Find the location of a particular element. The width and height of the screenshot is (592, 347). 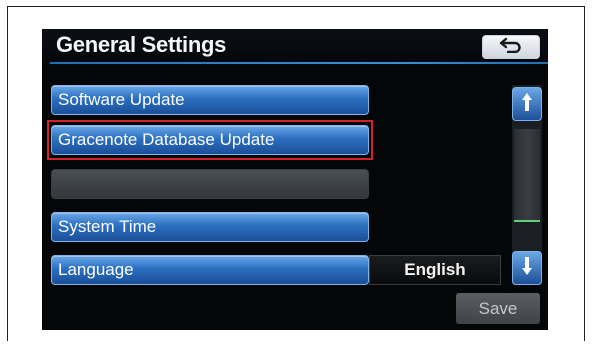

scroll-up-icon is located at coordinates (527, 104).